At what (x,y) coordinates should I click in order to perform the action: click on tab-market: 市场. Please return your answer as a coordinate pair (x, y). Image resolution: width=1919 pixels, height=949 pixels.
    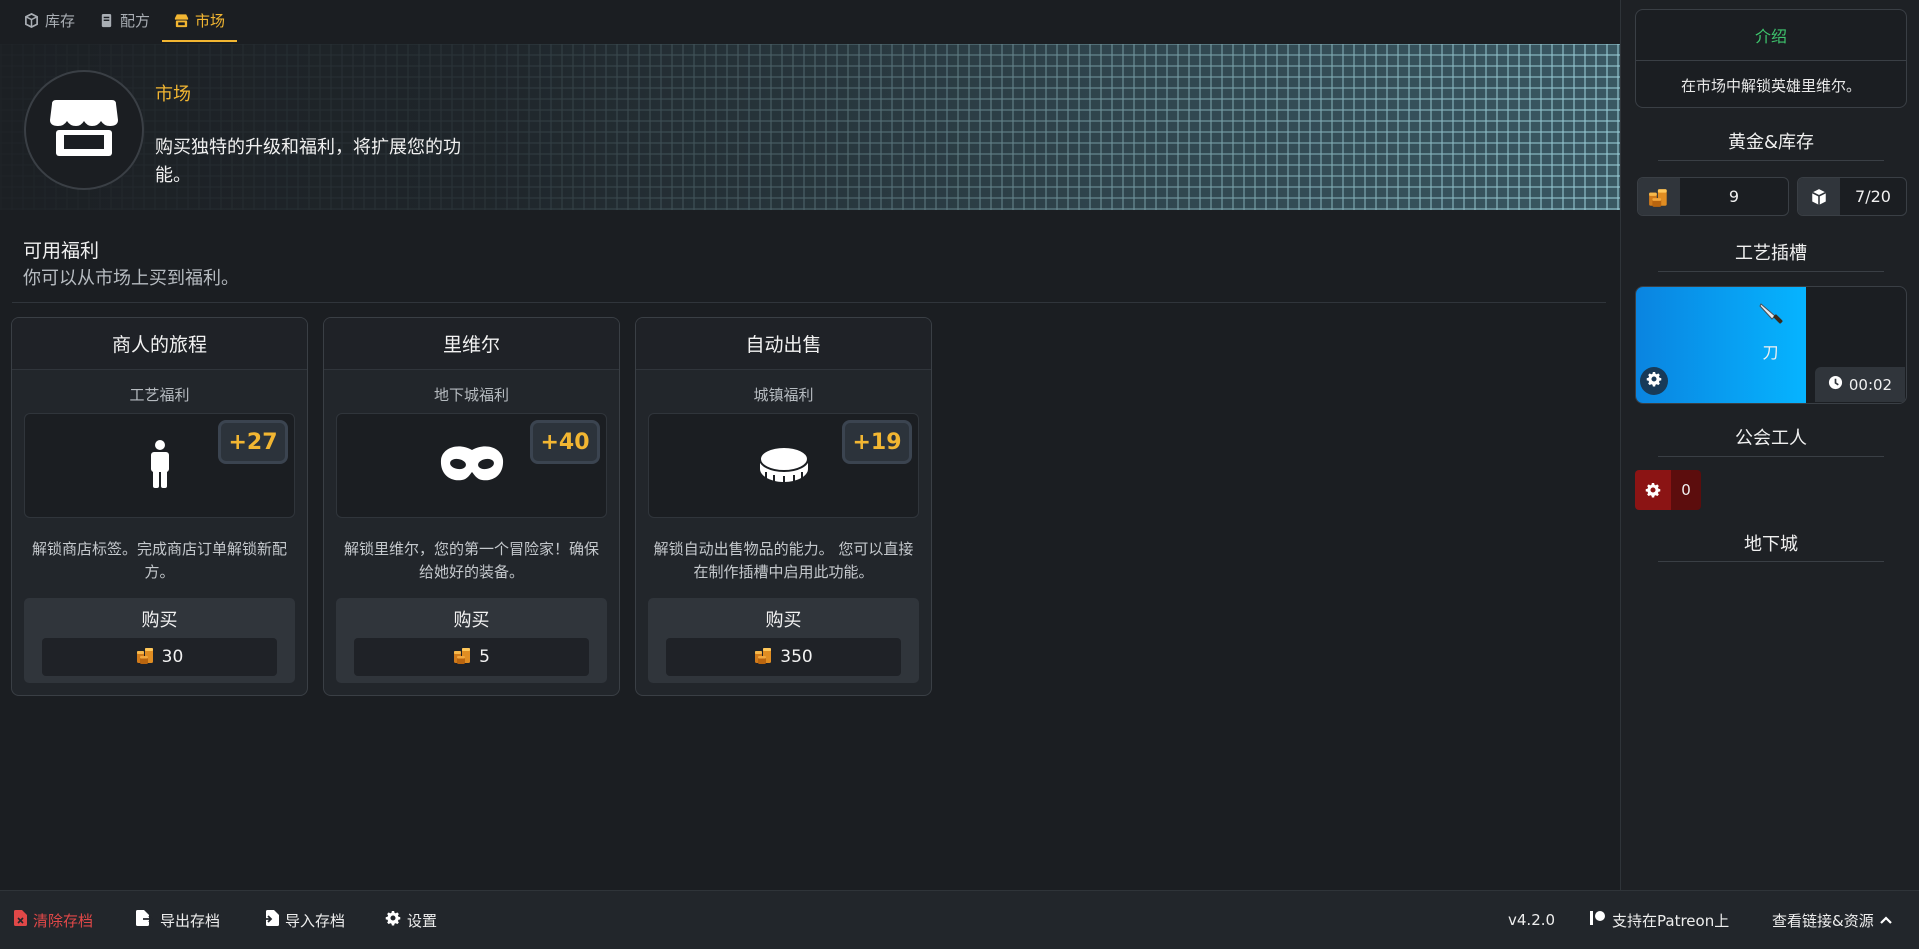
    Looking at the image, I should click on (200, 21).